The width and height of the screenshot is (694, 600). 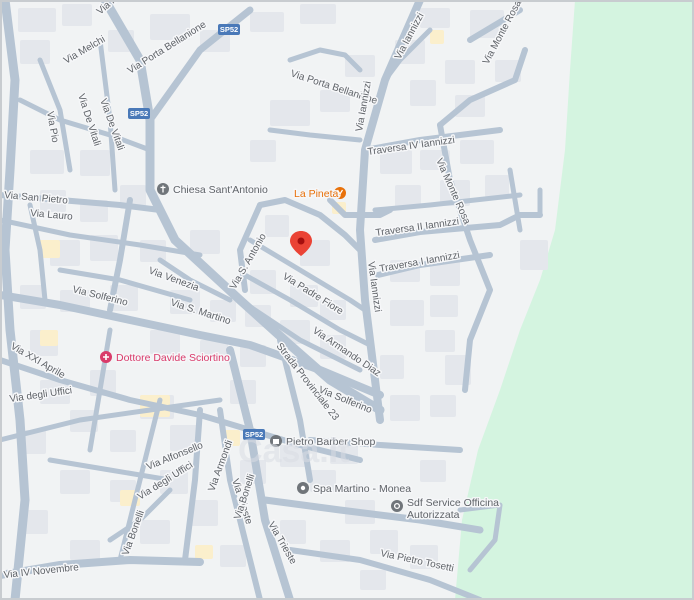 What do you see at coordinates (294, 451) in the screenshot?
I see `watermark: Casa.it` at bounding box center [294, 451].